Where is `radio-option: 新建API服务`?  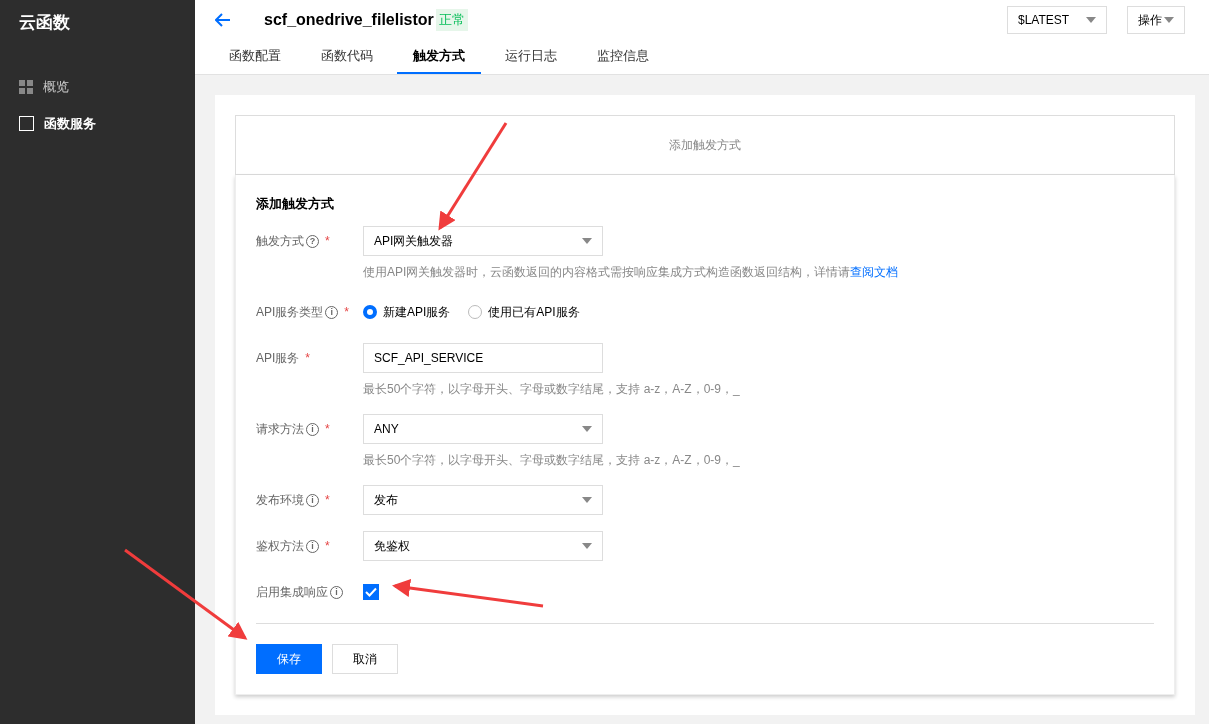 radio-option: 新建API服务 is located at coordinates (407, 312).